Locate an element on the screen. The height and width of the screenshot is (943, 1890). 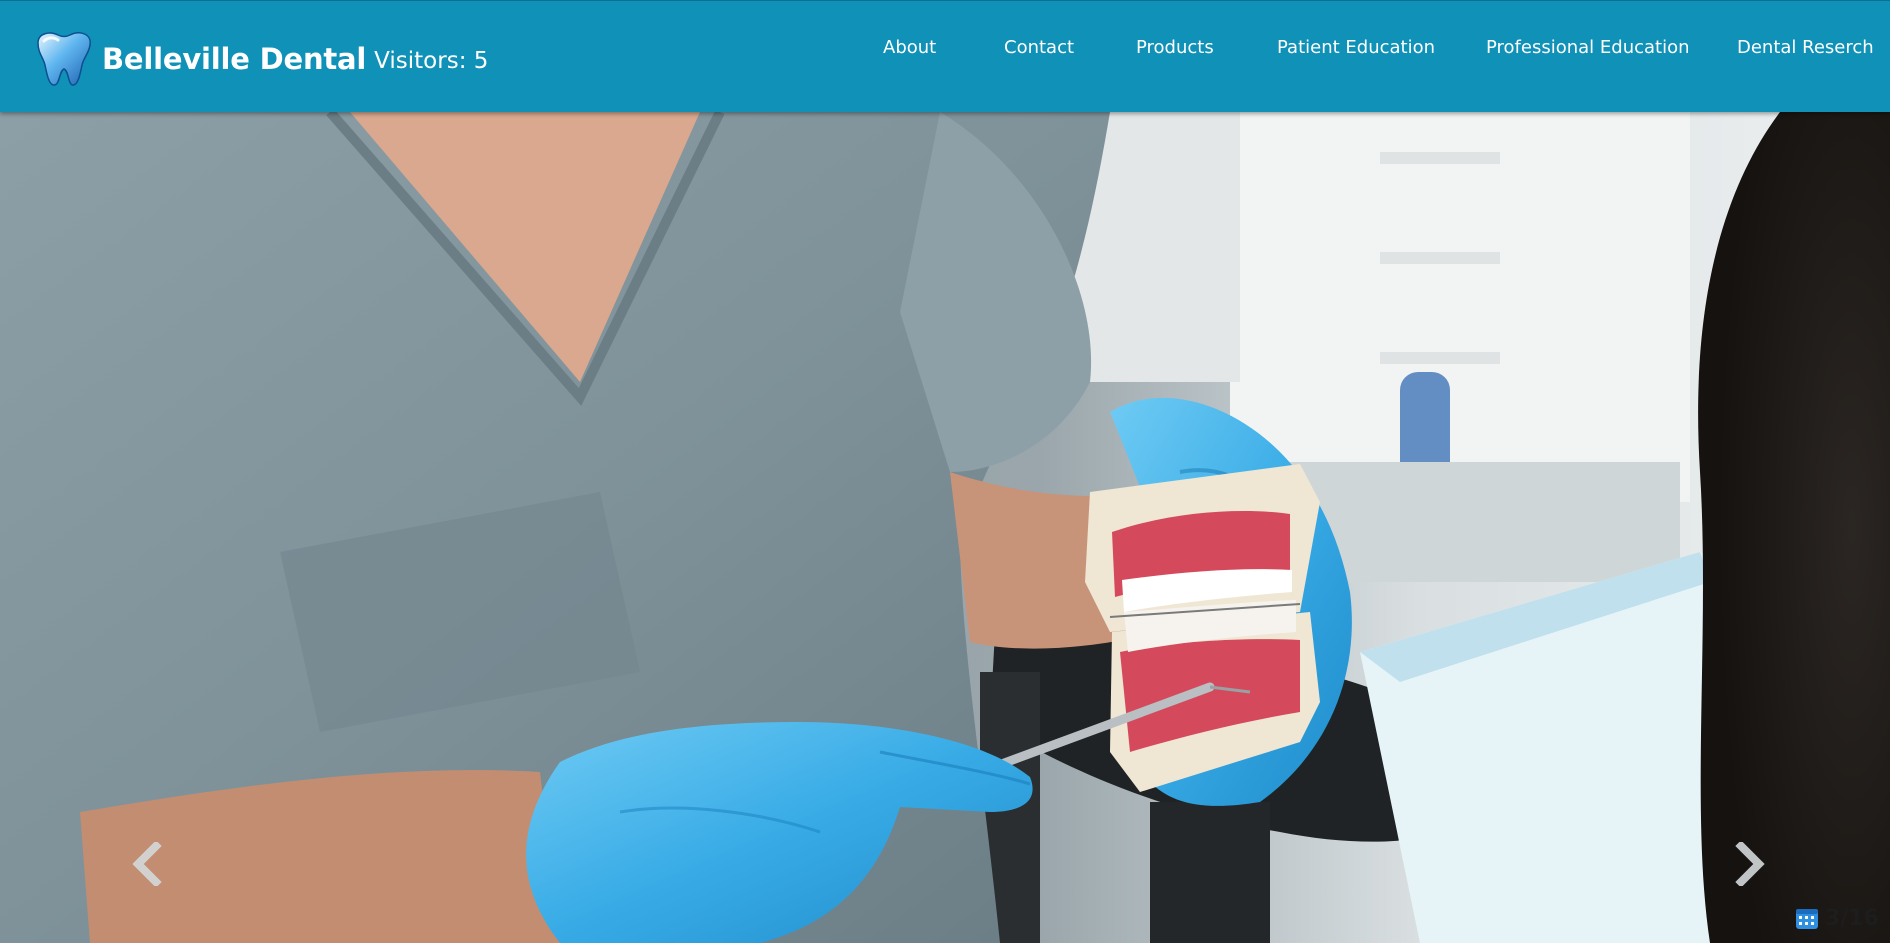
carousel-prev-button is located at coordinates (147, 864).